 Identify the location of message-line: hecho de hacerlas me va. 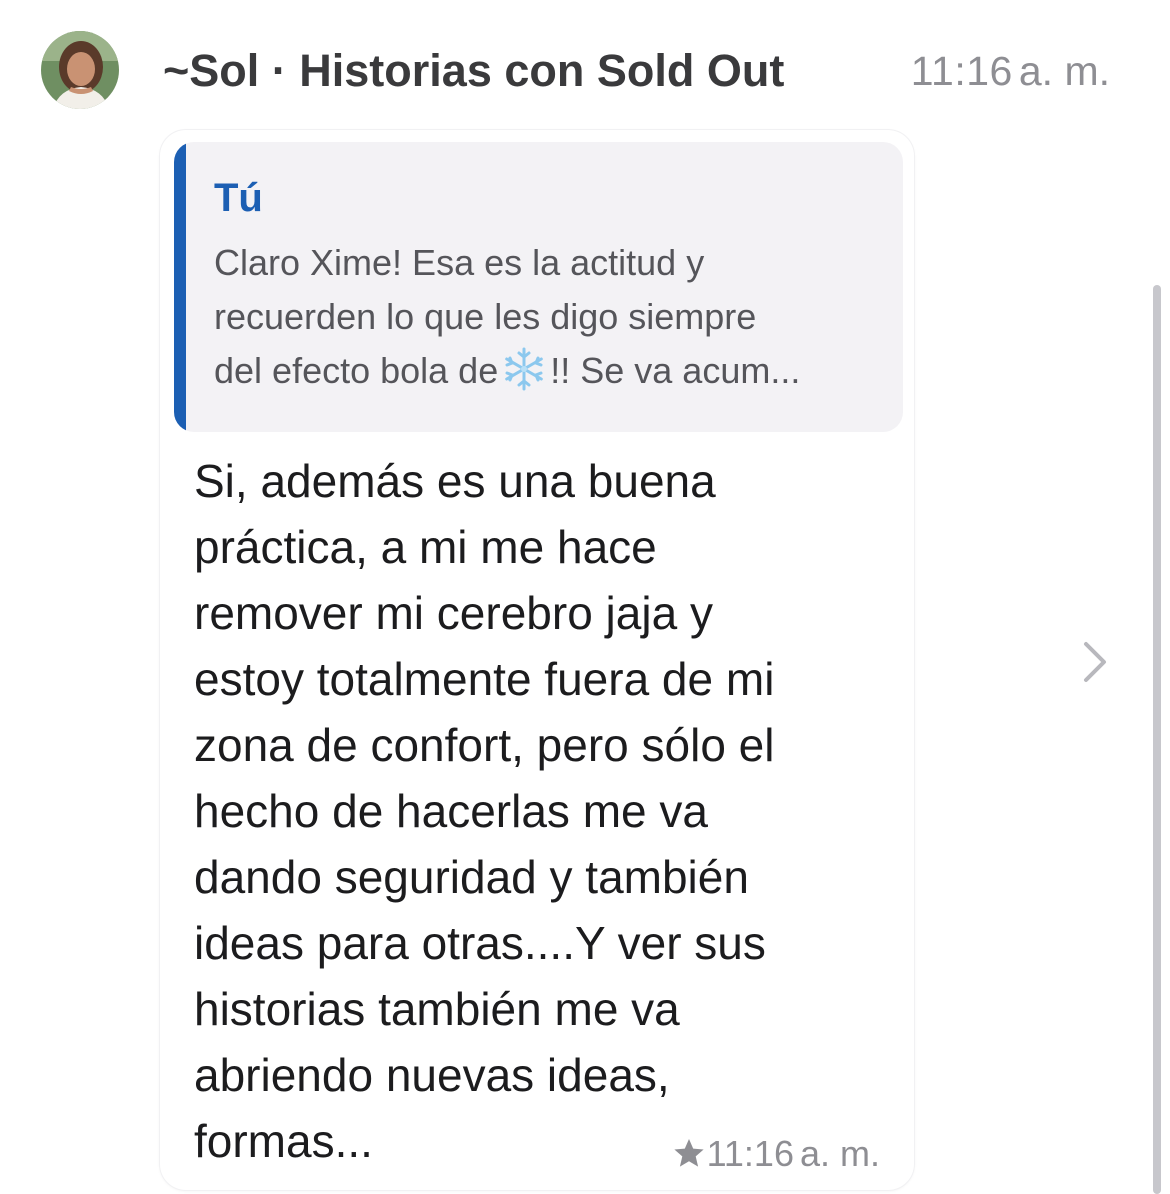
(451, 811).